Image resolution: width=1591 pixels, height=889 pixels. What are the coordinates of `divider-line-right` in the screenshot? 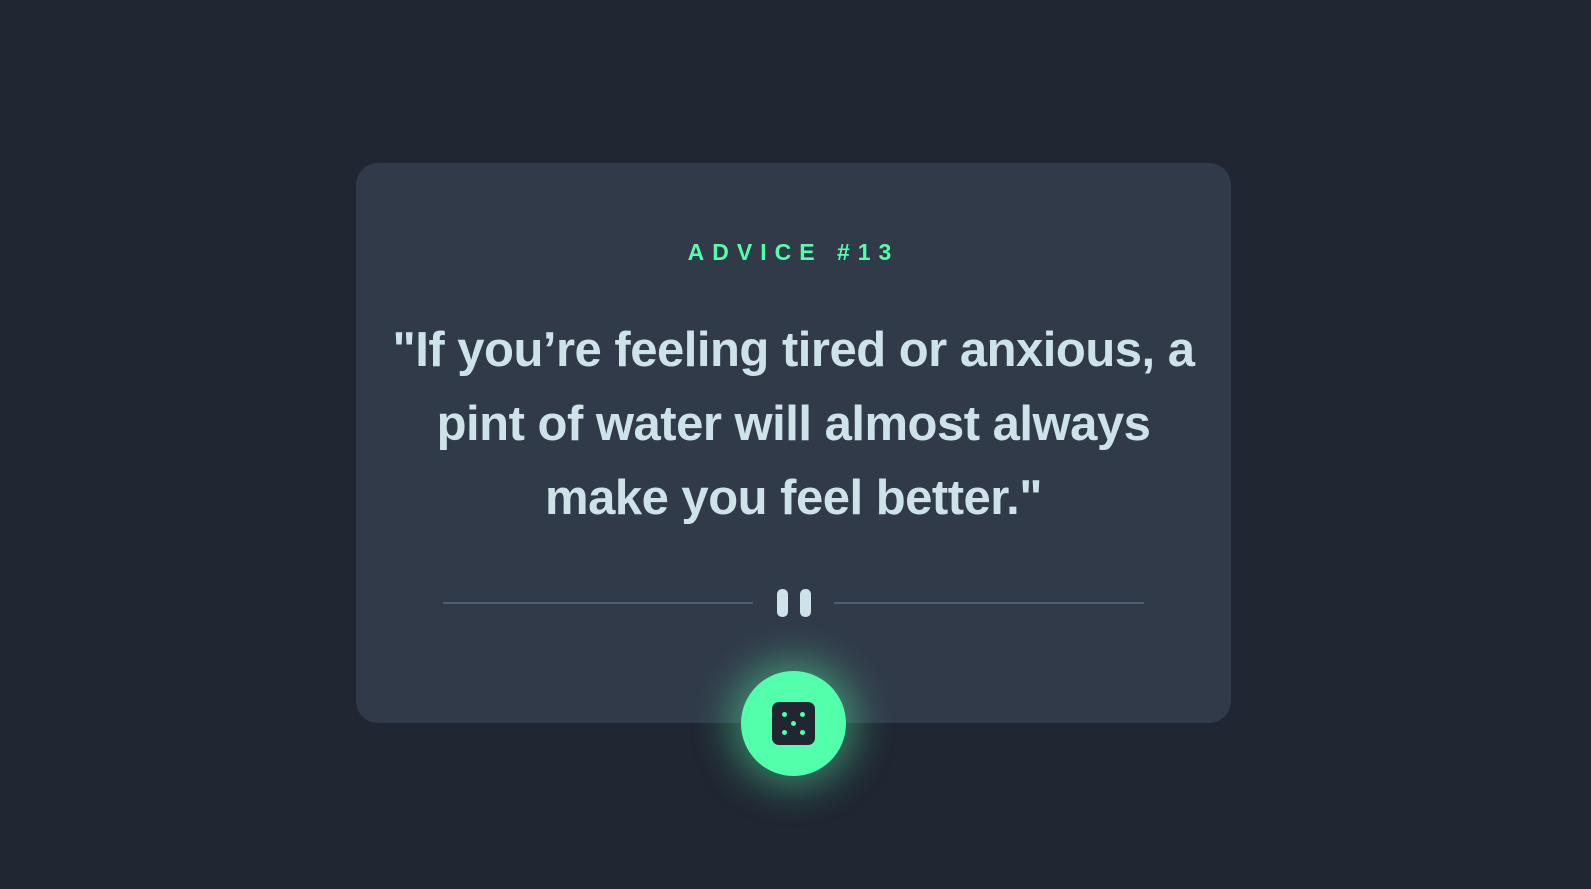 It's located at (989, 603).